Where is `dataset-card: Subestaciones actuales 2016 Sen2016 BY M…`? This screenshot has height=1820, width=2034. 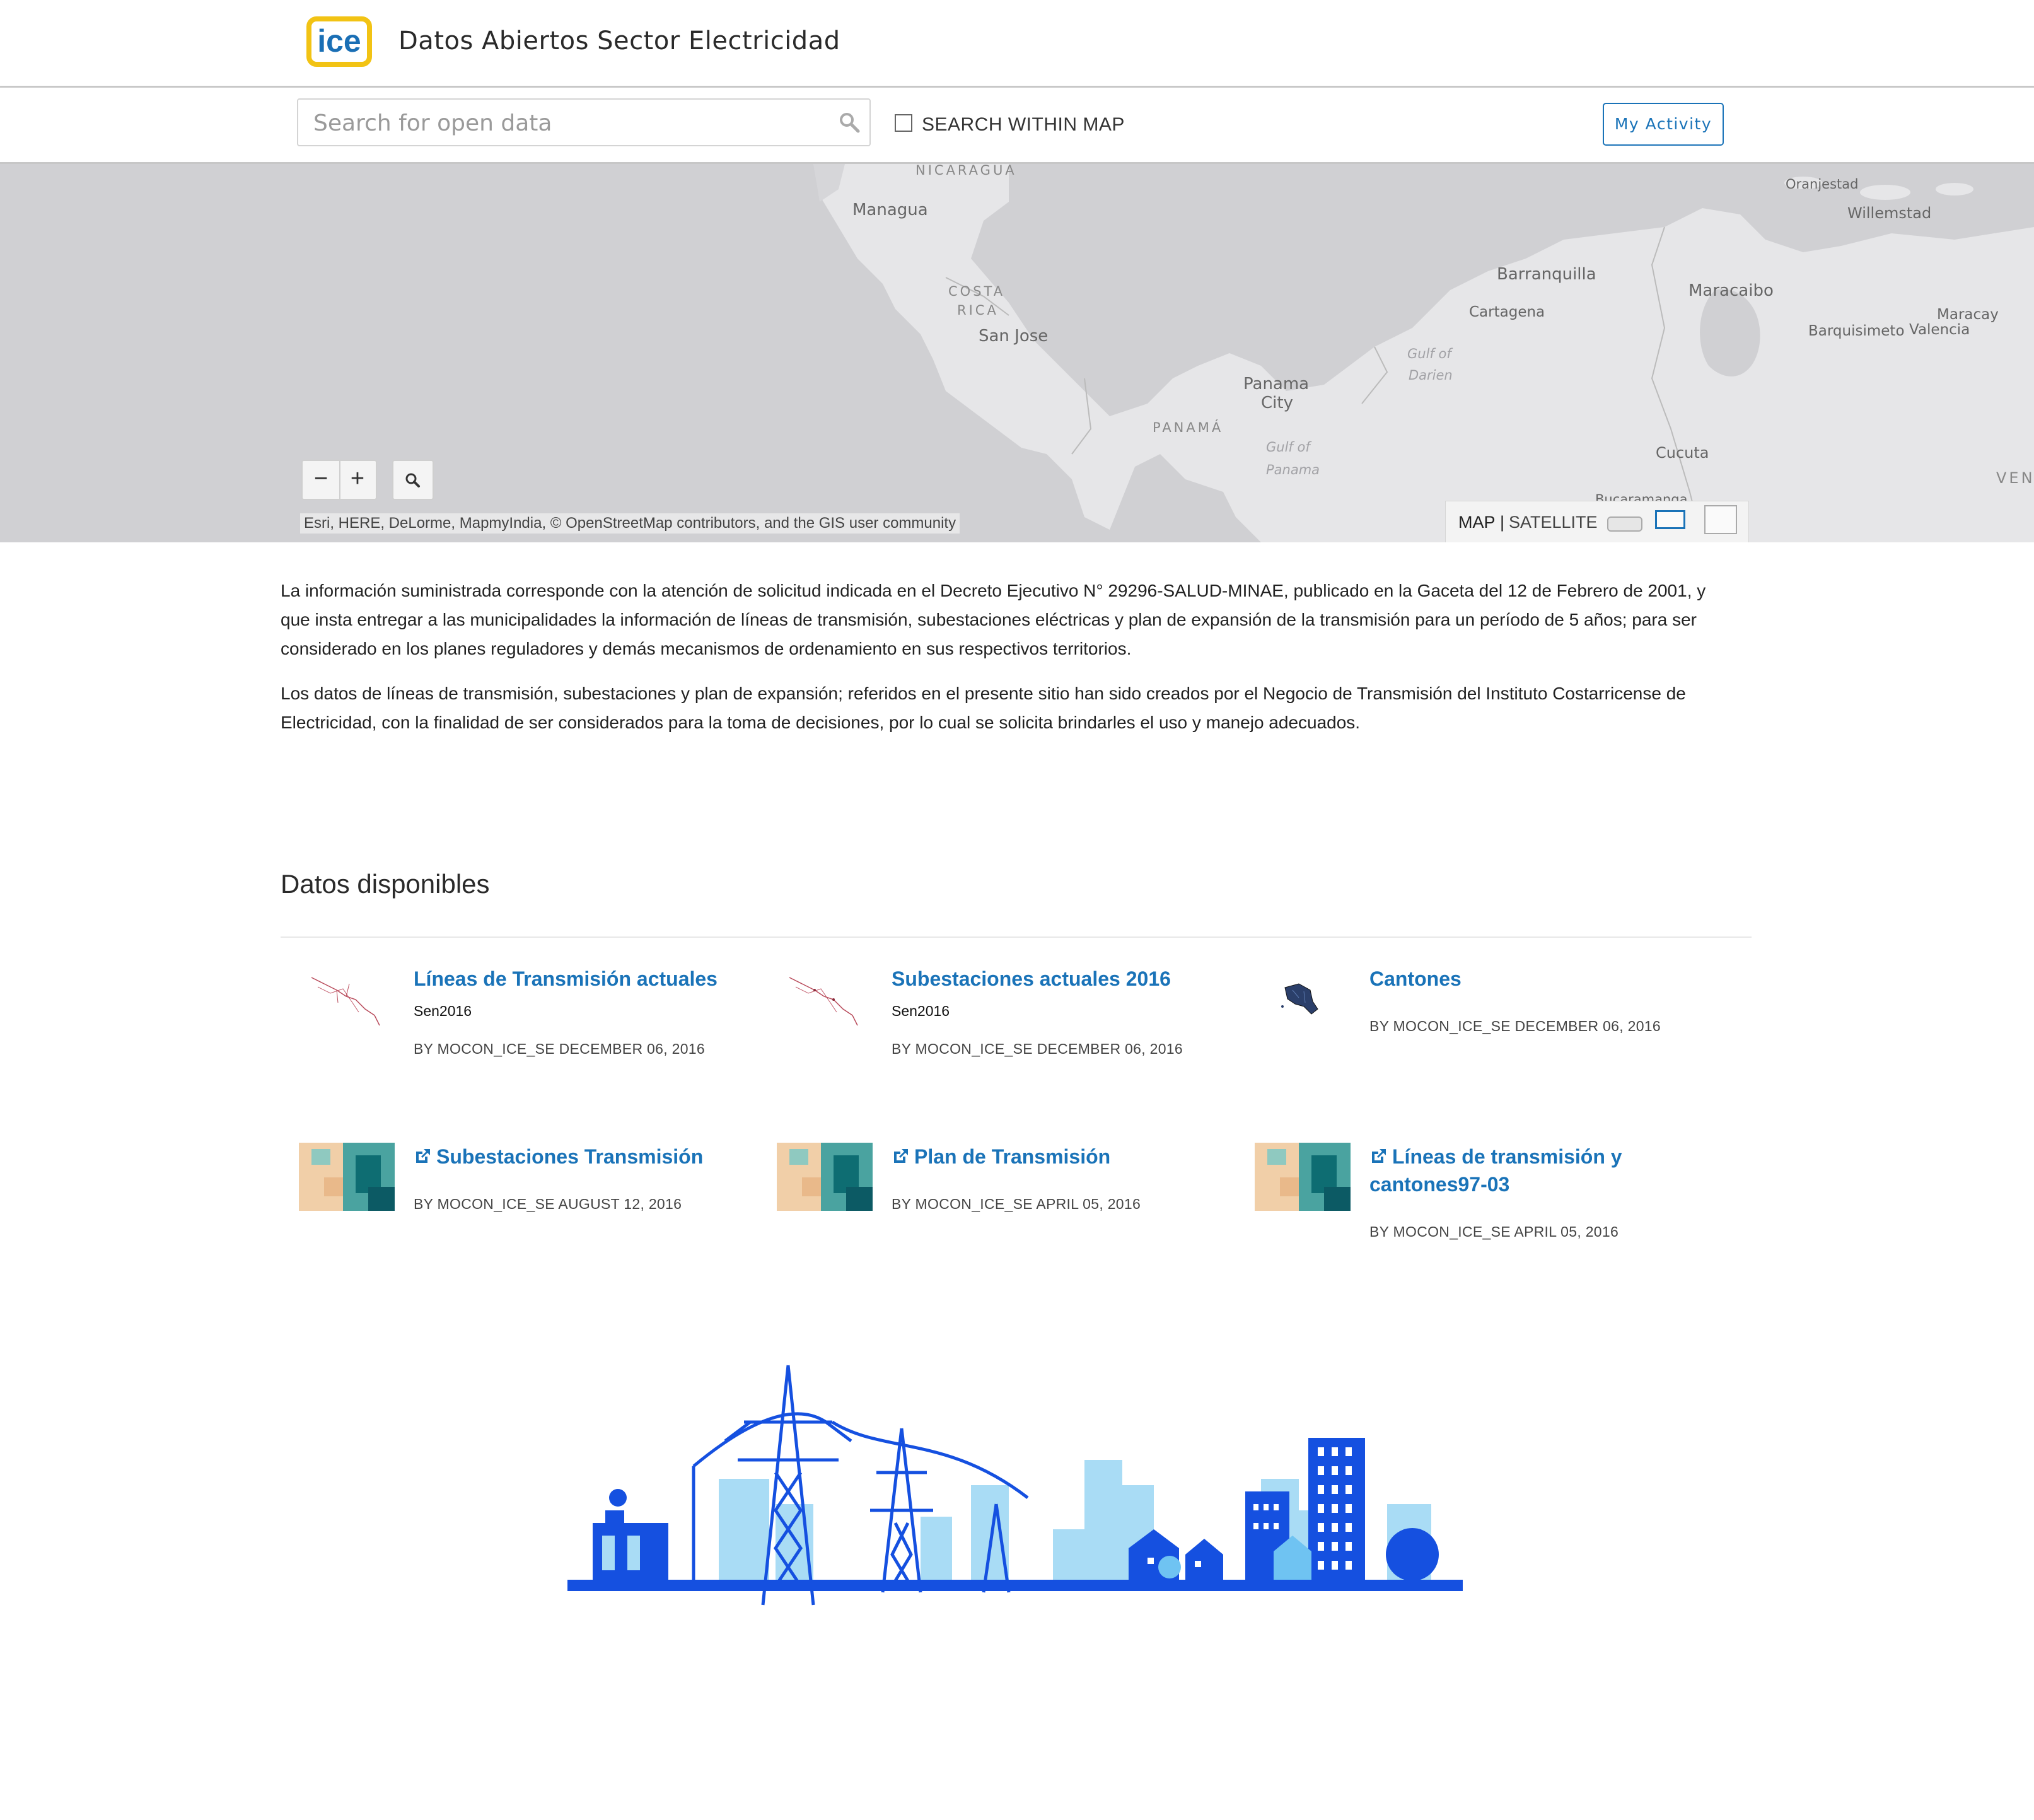 dataset-card: Subestaciones actuales 2016 Sen2016 BY M… is located at coordinates (1010, 1034).